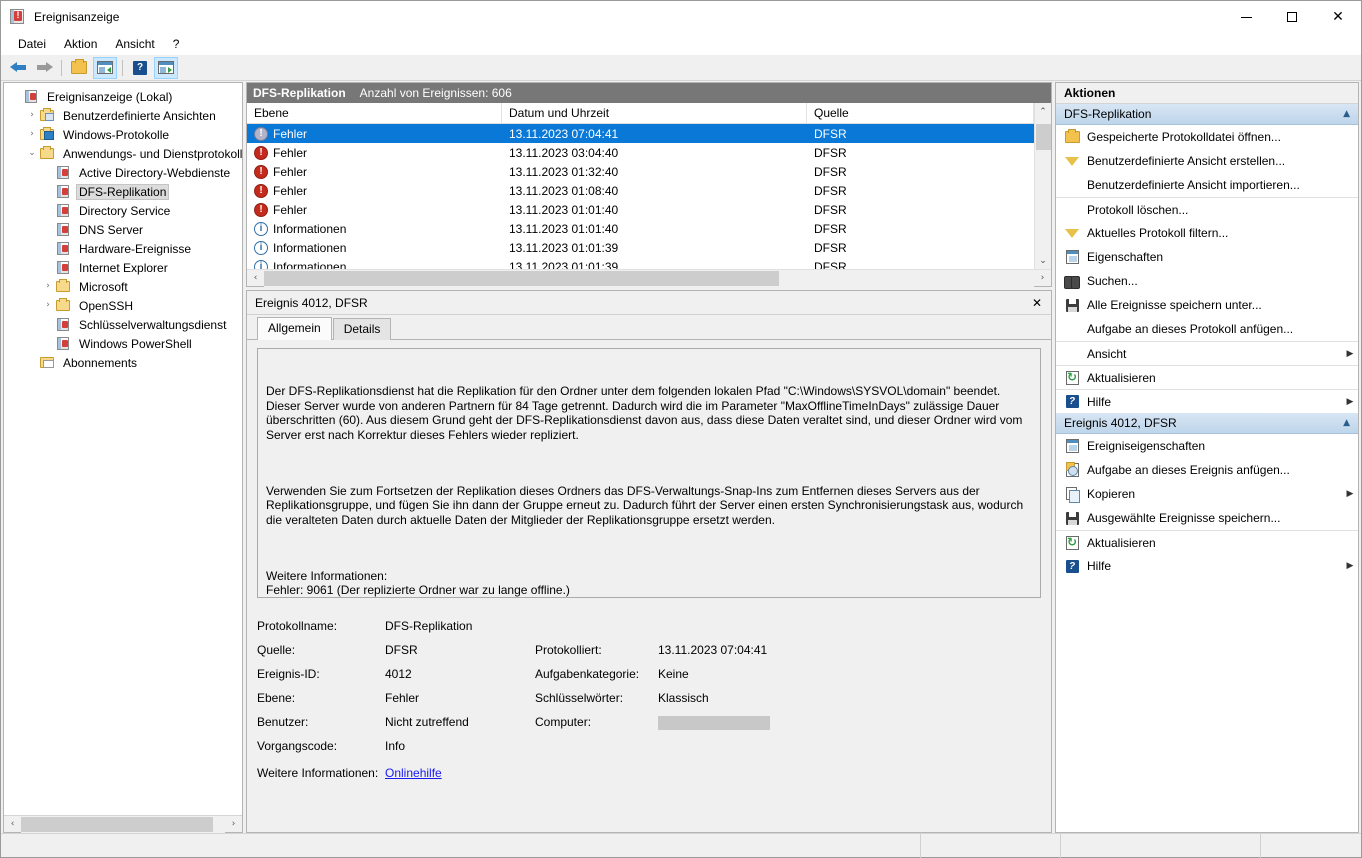  What do you see at coordinates (123, 153) in the screenshot?
I see `tree-item-3: ⌄ Anwendungs- und Dienstprotokolle` at bounding box center [123, 153].